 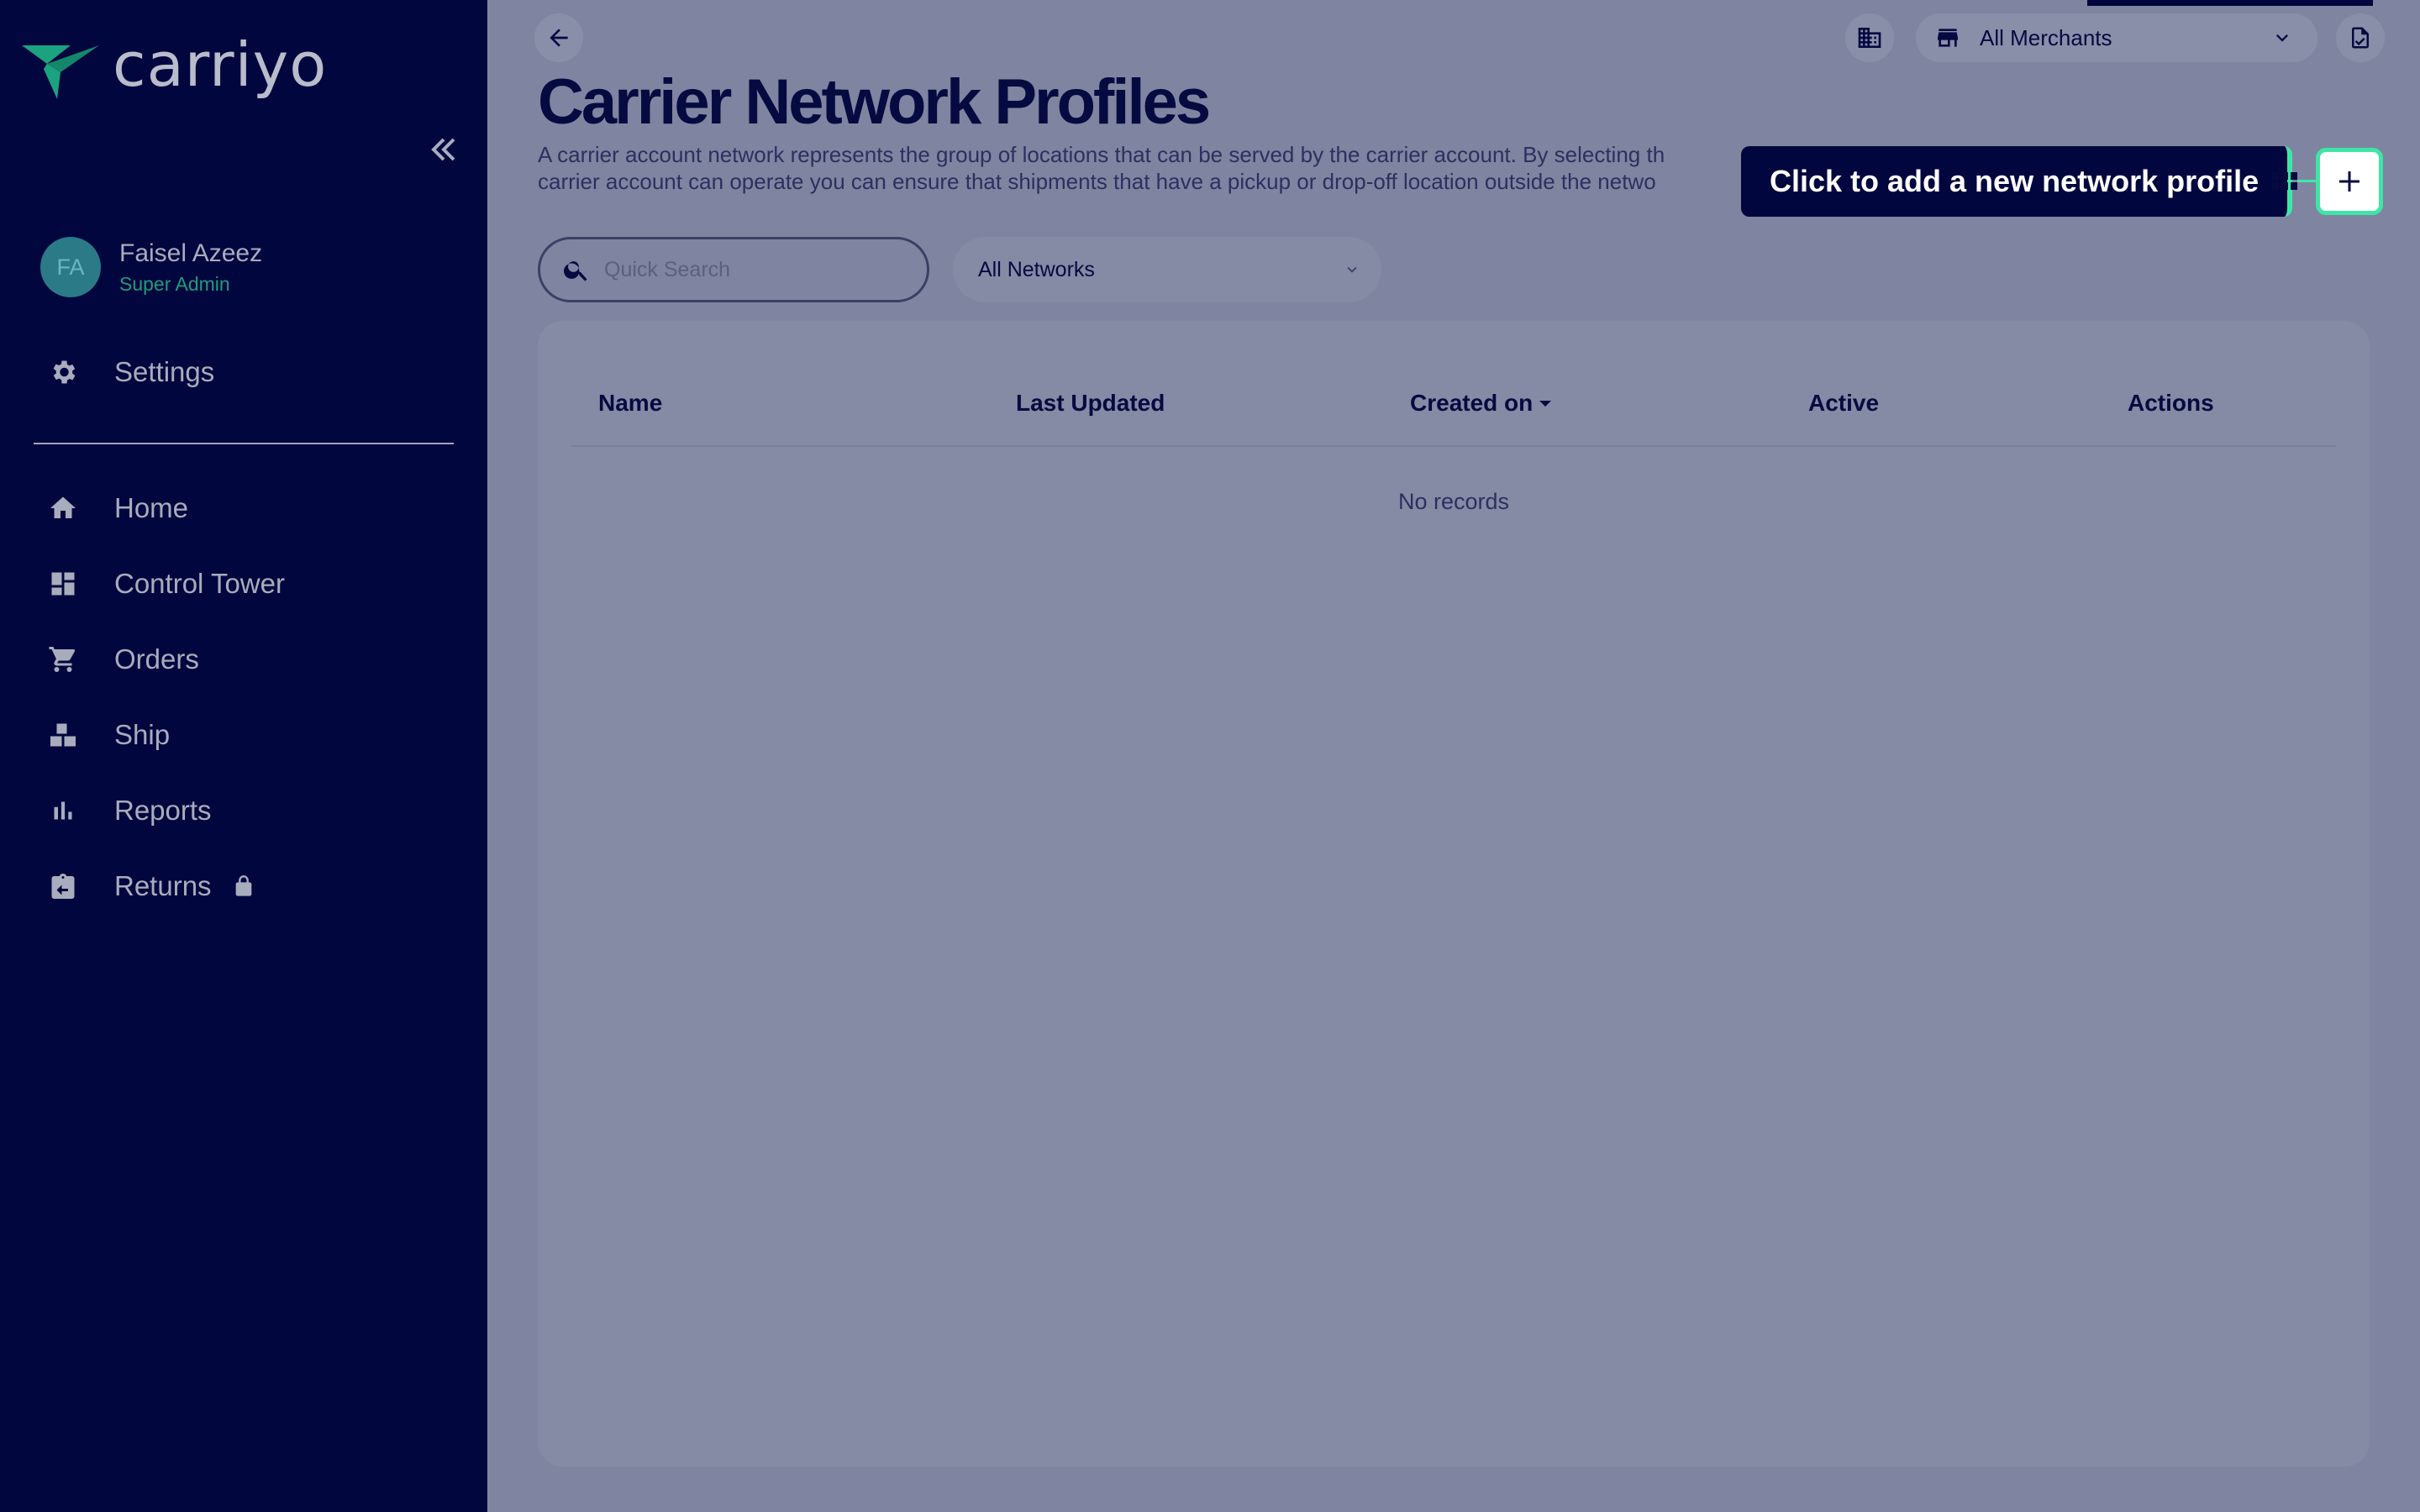 I want to click on merchant-select: All Merchants, so click(x=2116, y=37).